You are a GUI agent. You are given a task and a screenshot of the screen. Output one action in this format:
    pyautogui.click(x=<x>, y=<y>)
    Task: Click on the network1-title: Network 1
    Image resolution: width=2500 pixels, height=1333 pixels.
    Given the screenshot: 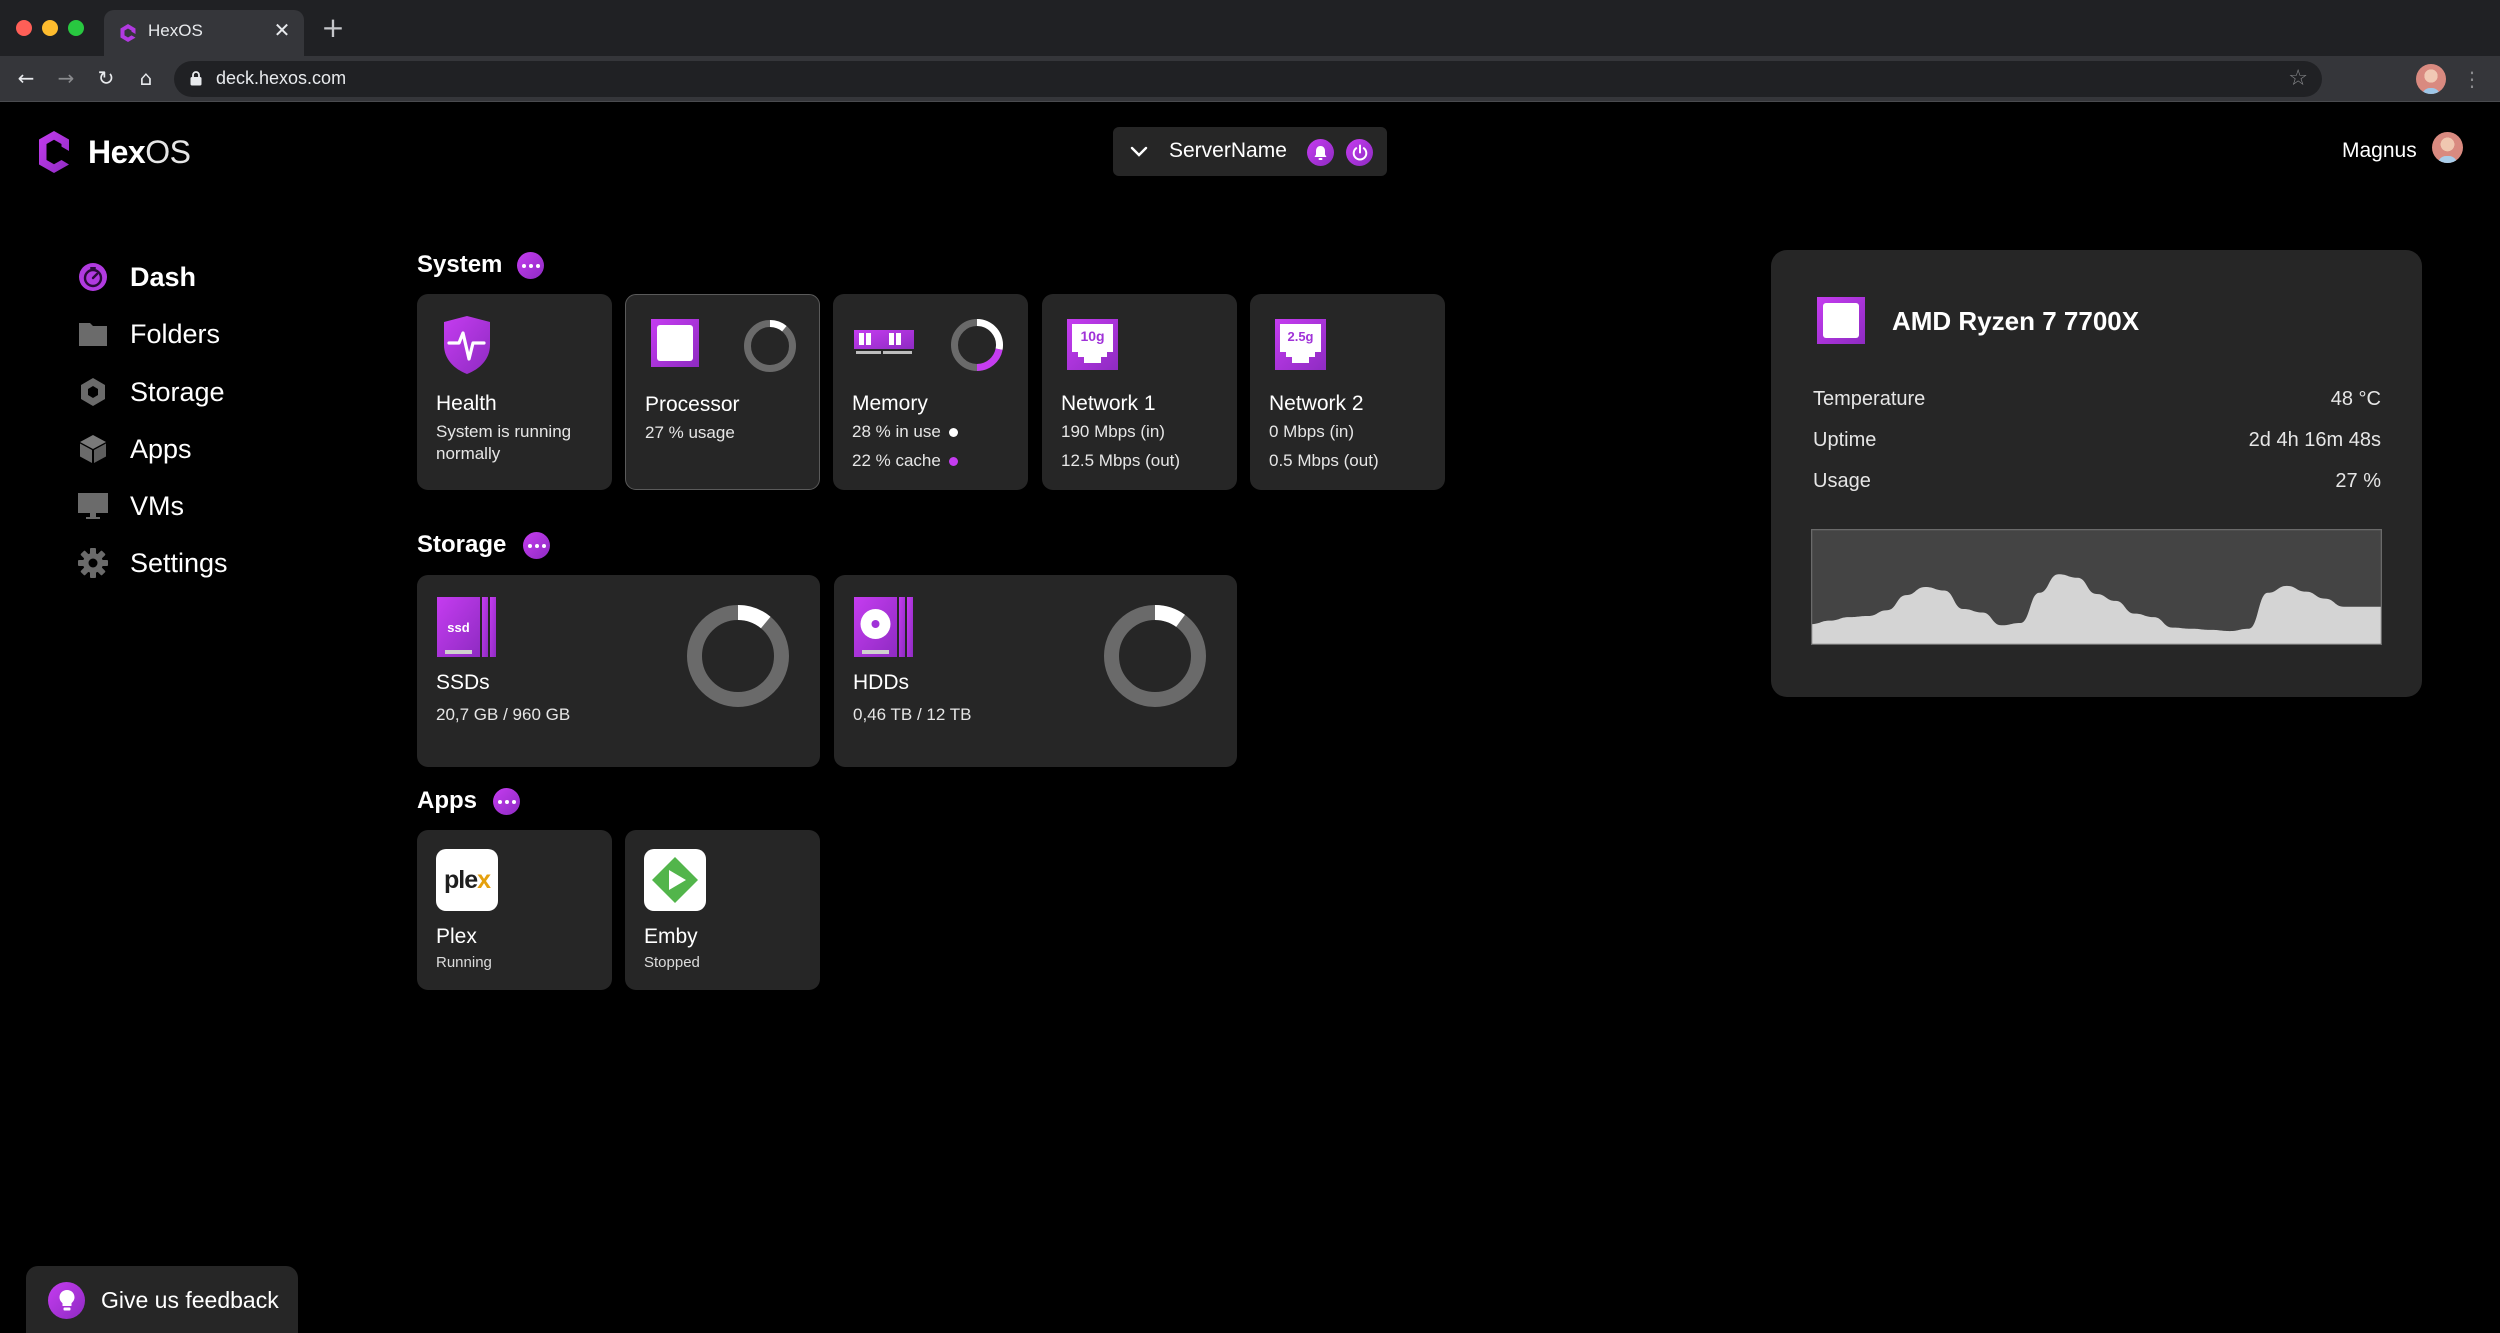 What is the action you would take?
    pyautogui.click(x=1108, y=403)
    